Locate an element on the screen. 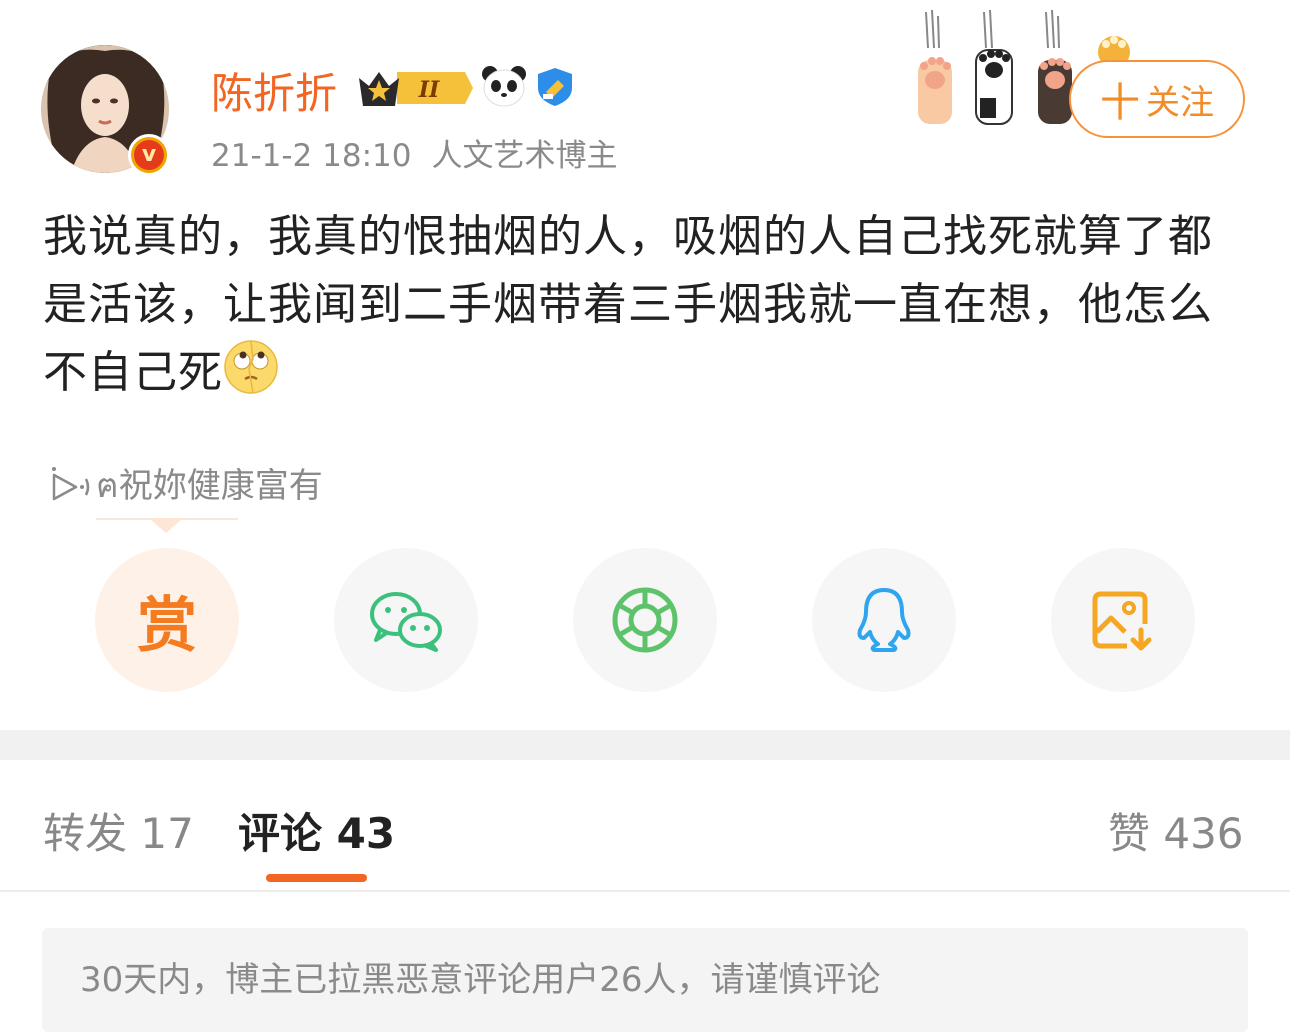 The height and width of the screenshot is (1035, 1290). moments-share-button is located at coordinates (645, 620).